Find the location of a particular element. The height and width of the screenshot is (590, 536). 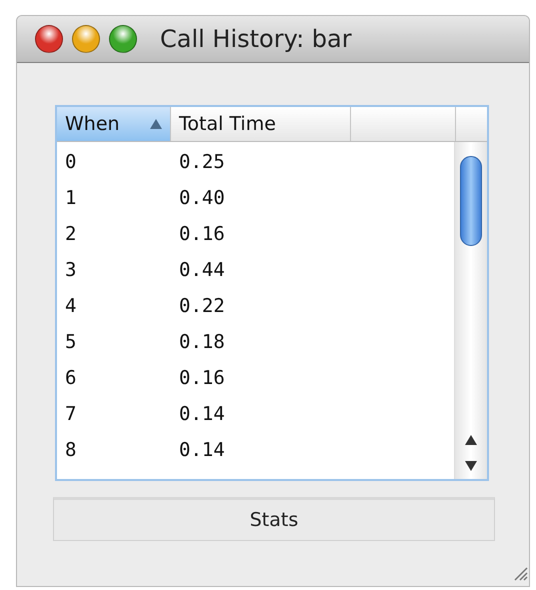

scroll-bar is located at coordinates (470, 310).